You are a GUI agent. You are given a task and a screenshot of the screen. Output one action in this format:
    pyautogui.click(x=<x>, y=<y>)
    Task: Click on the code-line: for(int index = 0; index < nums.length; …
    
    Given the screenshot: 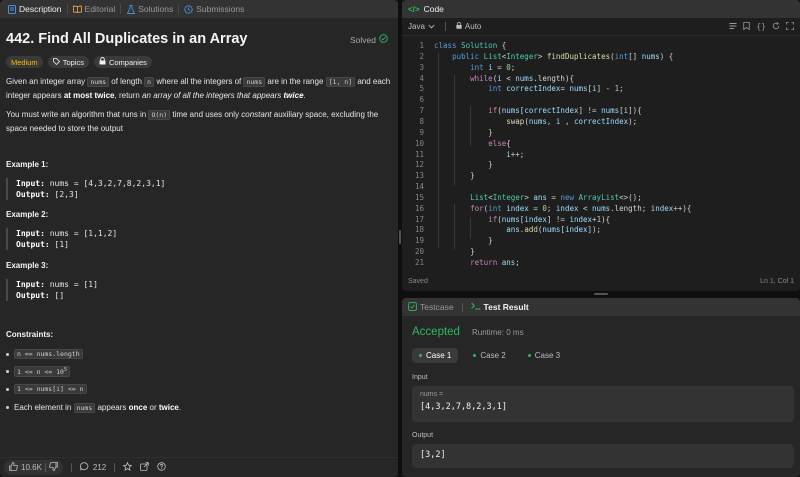 What is the action you would take?
    pyautogui.click(x=562, y=208)
    